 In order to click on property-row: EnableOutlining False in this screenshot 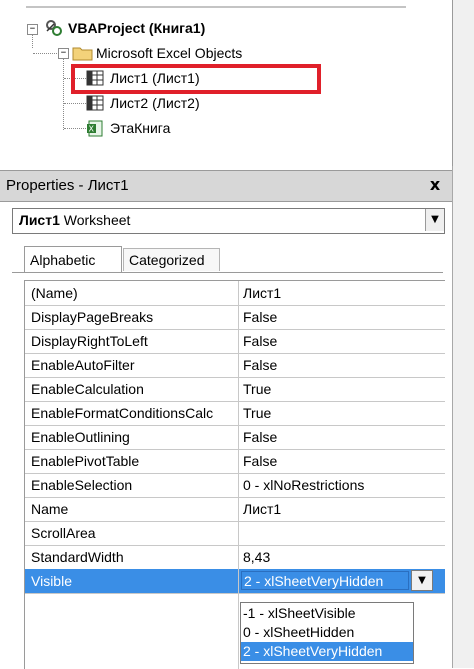, I will do `click(235, 437)`.